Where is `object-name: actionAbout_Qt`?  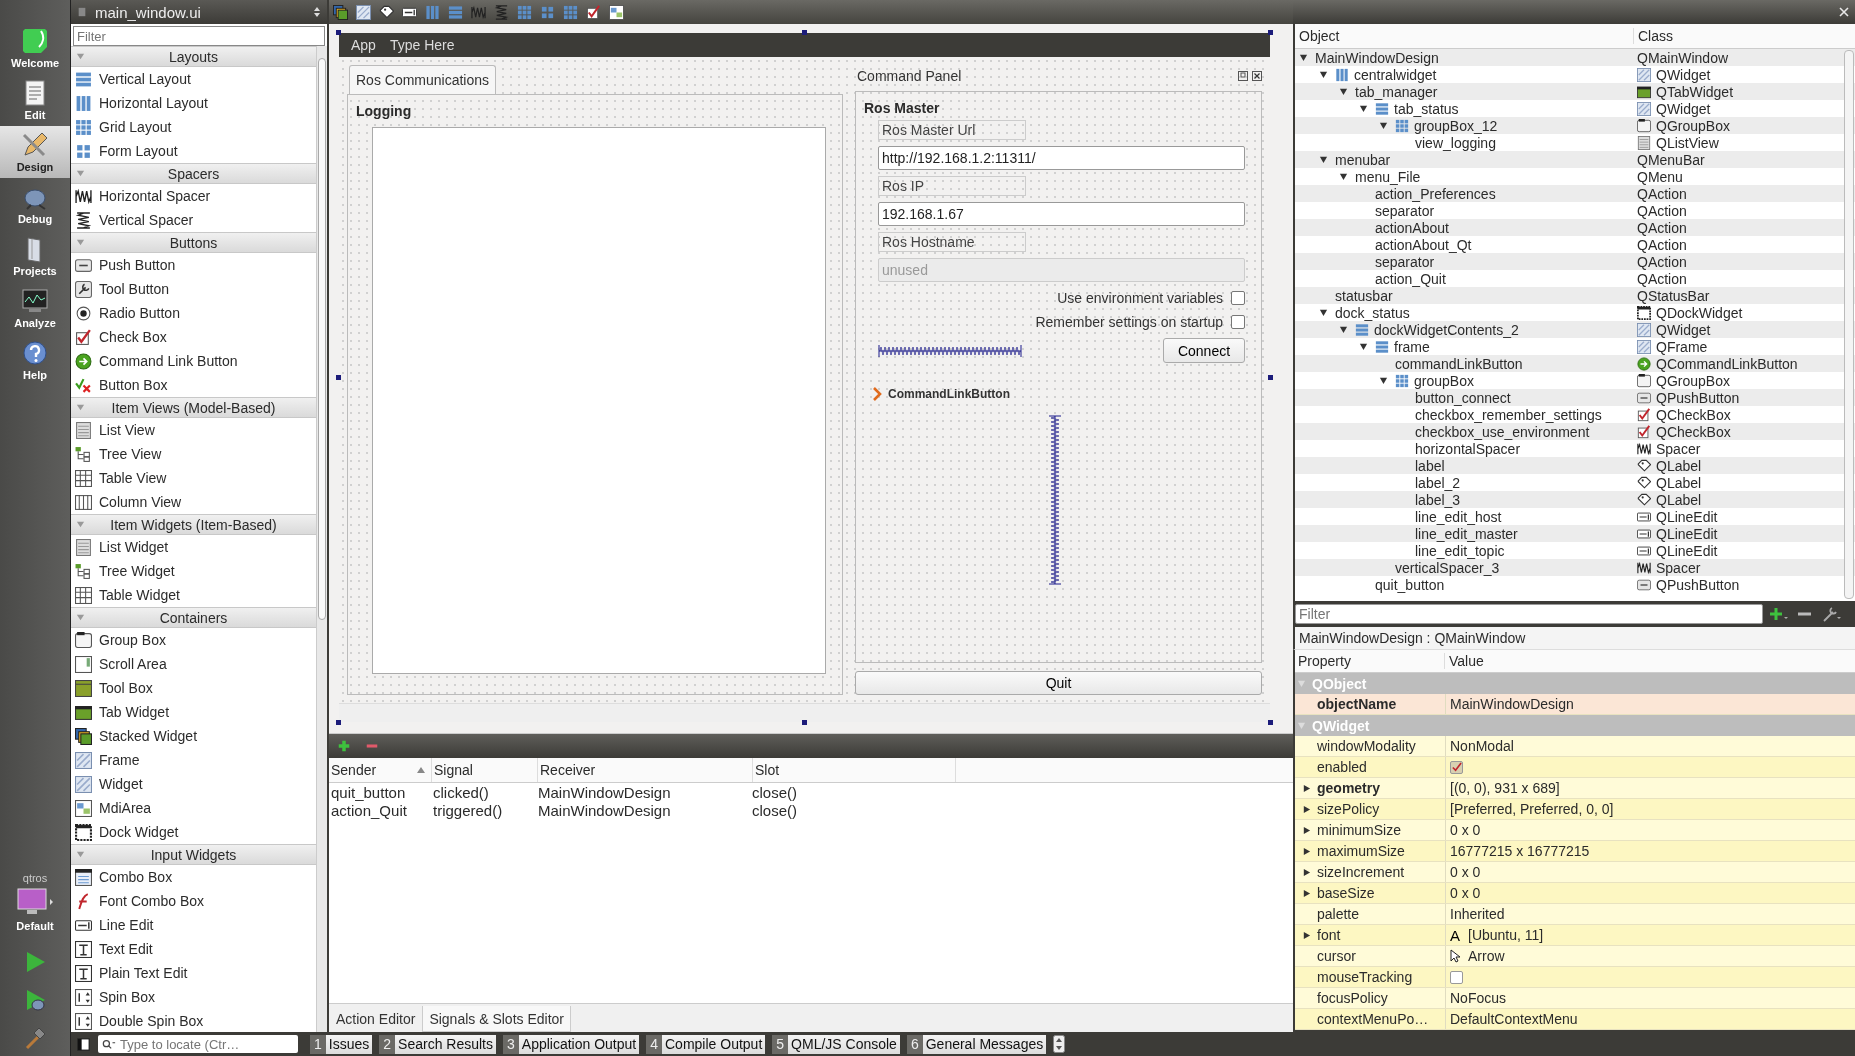
object-name: actionAbout_Qt is located at coordinates (1423, 244).